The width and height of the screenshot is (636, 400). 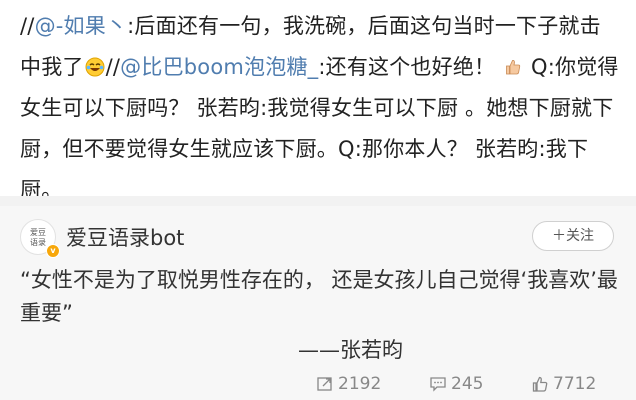 I want to click on follow-button: ＋关注, so click(x=573, y=236).